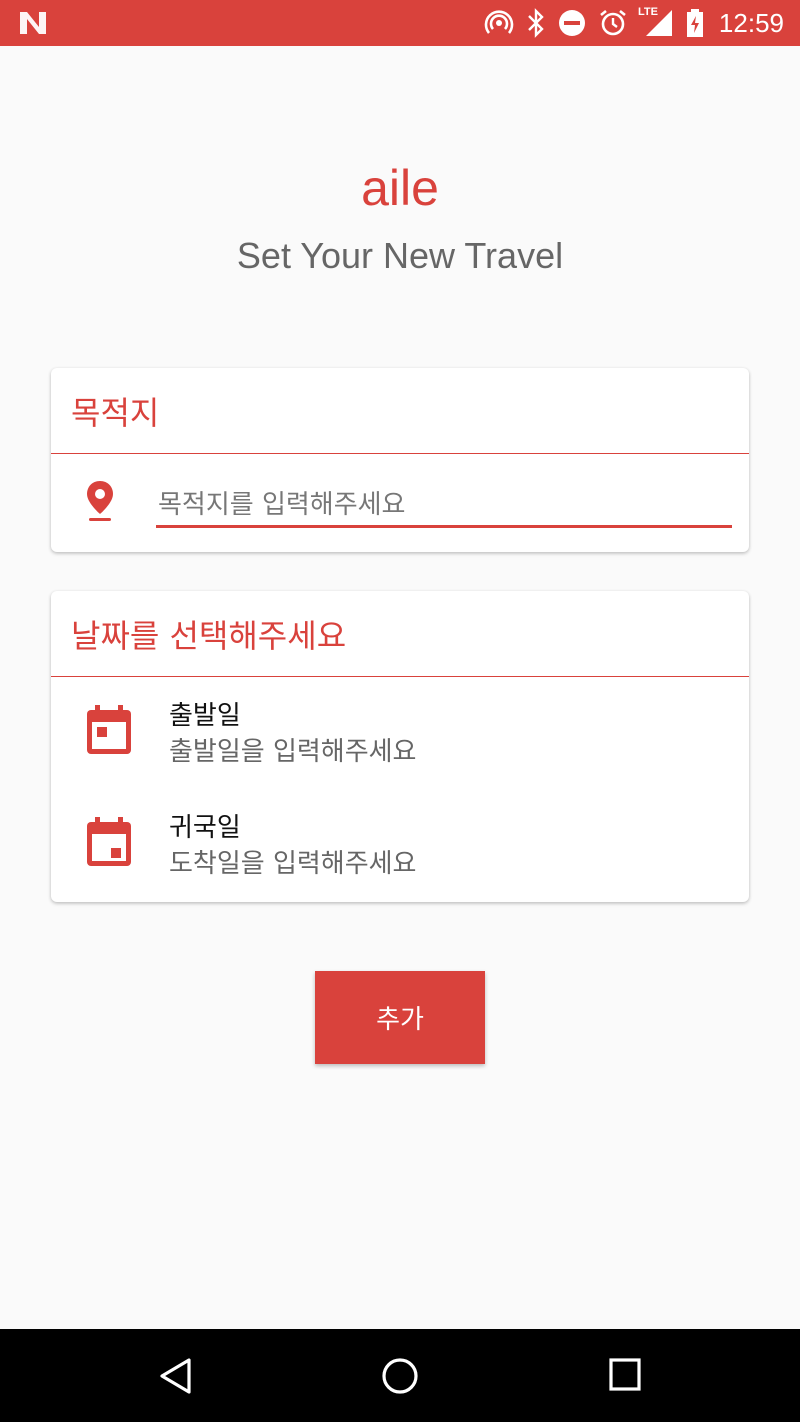 This screenshot has width=800, height=1422. Describe the element at coordinates (648, 12) in the screenshot. I see `network-type-label: LTE` at that location.